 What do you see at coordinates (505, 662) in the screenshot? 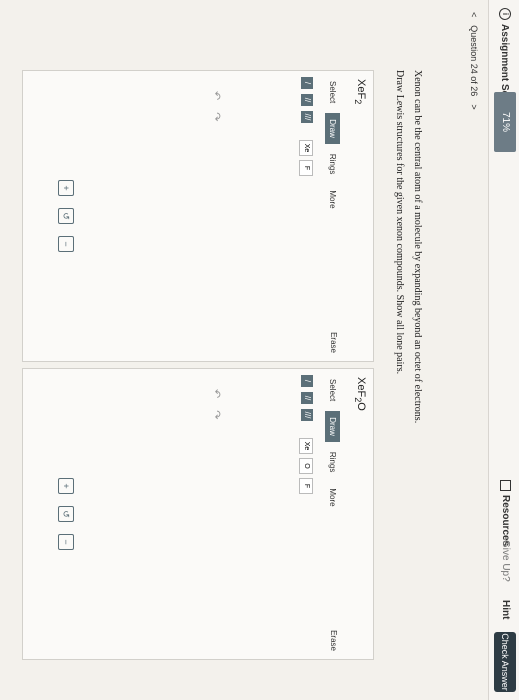
I see `check-answer-button: Check Answer` at bounding box center [505, 662].